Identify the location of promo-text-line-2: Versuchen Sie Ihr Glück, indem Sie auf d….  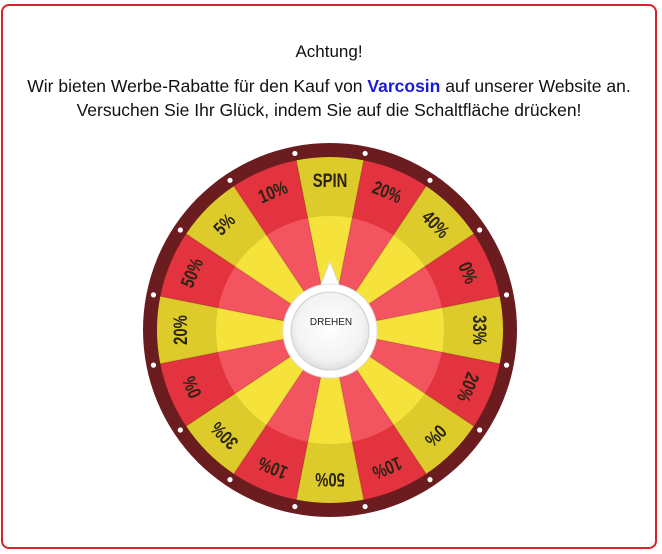
(329, 110).